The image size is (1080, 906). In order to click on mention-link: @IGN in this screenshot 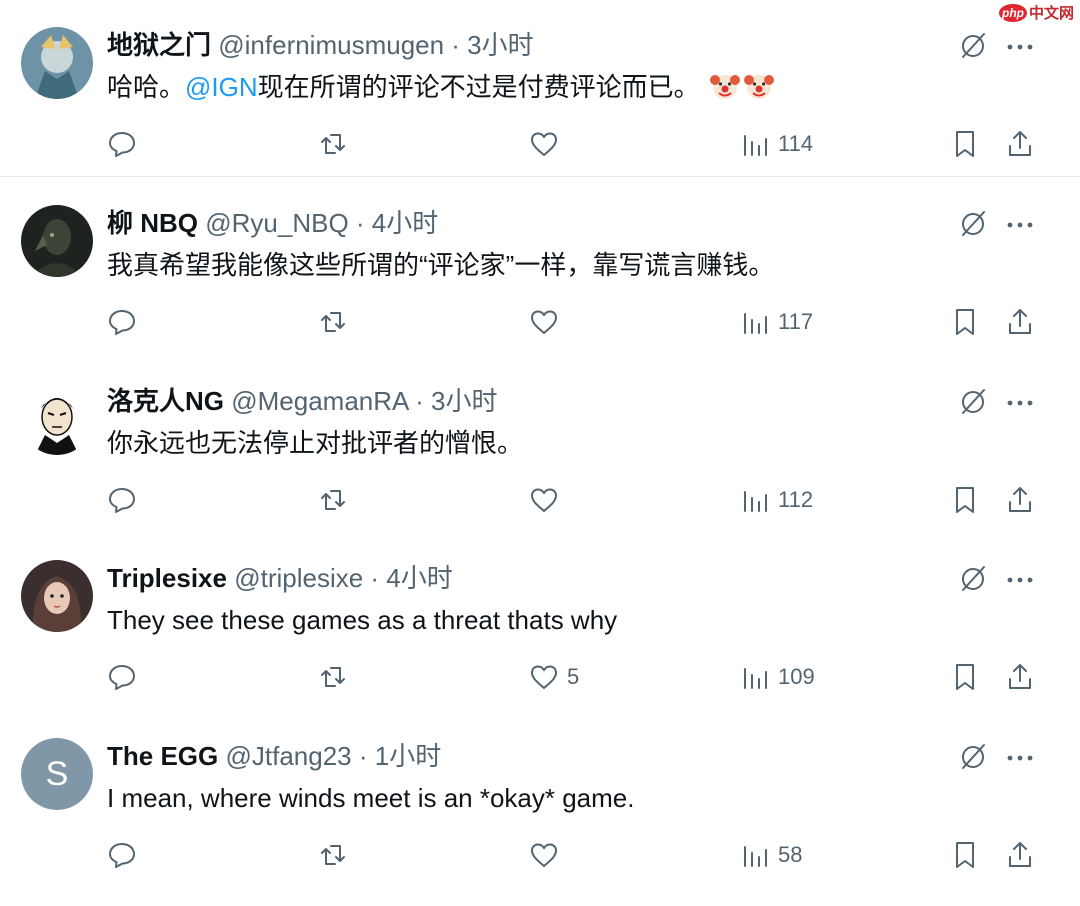, I will do `click(221, 87)`.